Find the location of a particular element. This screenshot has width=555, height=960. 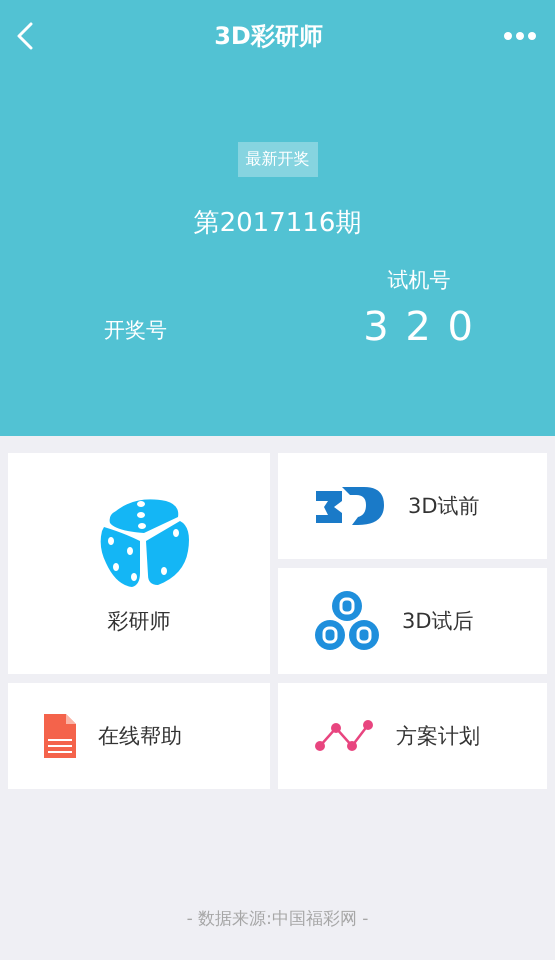

tile-label: 方案计划 is located at coordinates (438, 736).